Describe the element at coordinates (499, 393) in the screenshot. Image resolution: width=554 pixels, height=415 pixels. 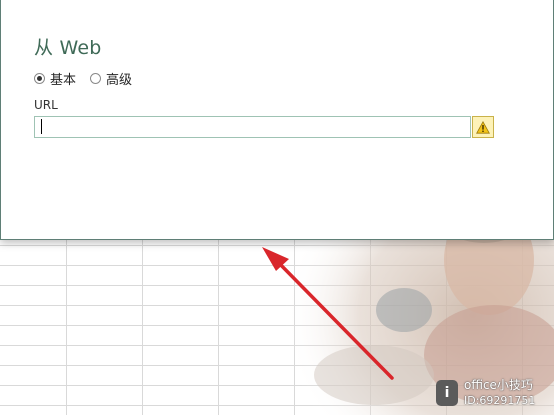
I see `watermark-text: office小技巧 ID:69291751` at that location.